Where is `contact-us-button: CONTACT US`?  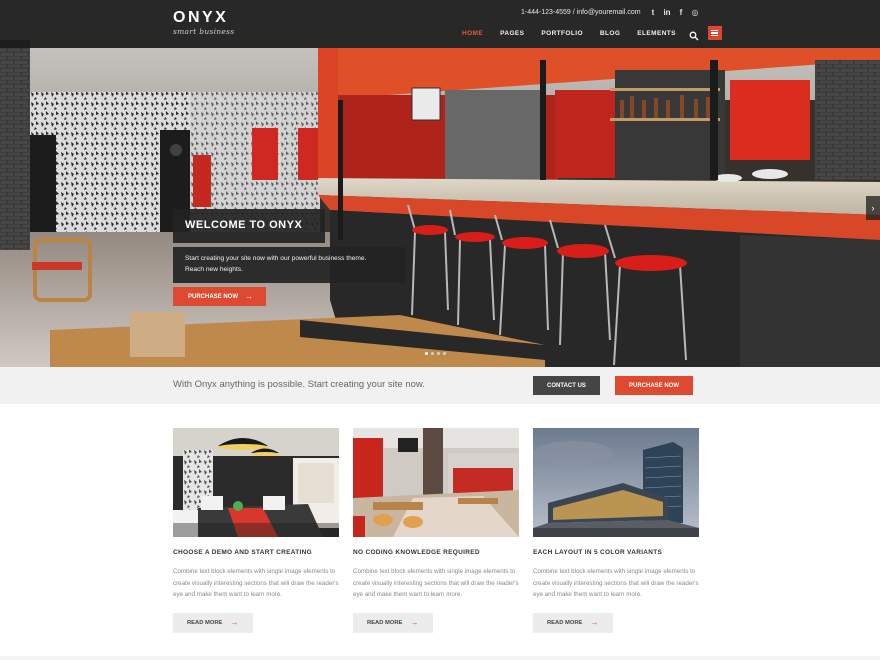
contact-us-button: CONTACT US is located at coordinates (566, 385).